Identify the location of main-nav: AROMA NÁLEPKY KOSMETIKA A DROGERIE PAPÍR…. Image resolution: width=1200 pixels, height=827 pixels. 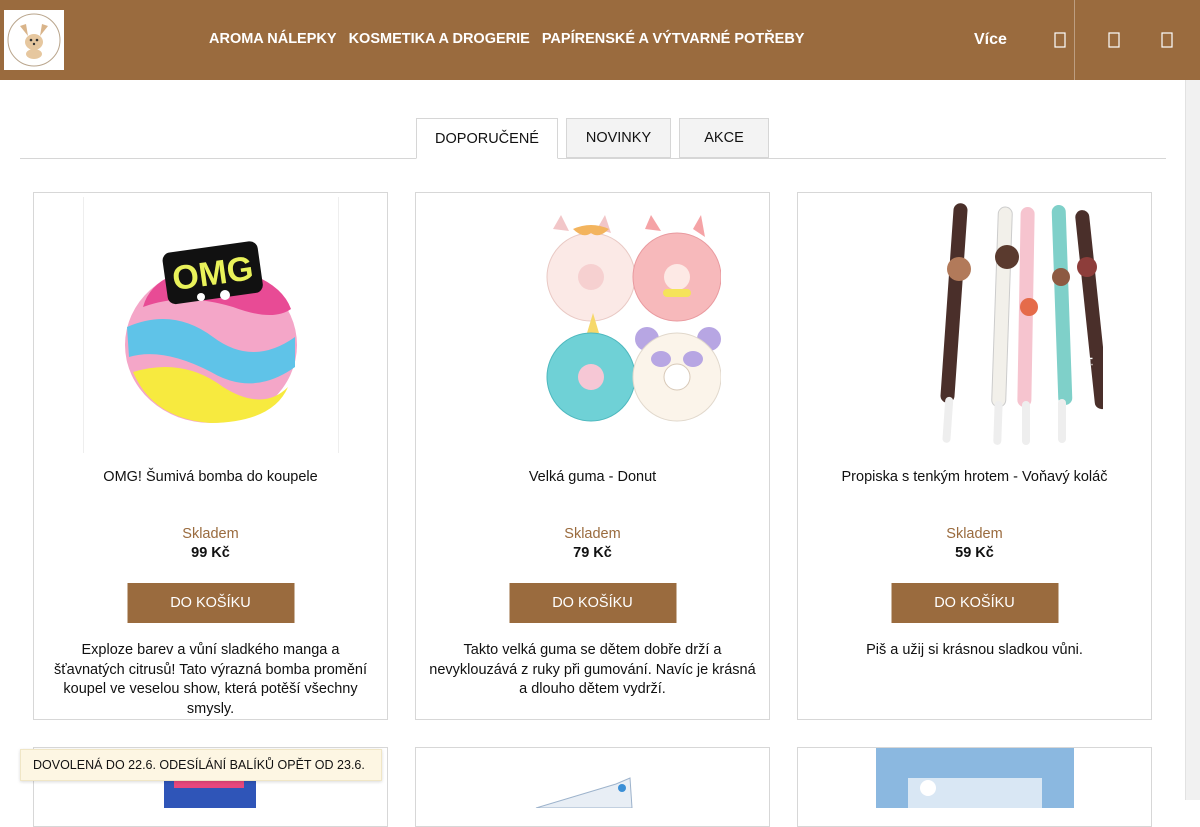
(506, 39).